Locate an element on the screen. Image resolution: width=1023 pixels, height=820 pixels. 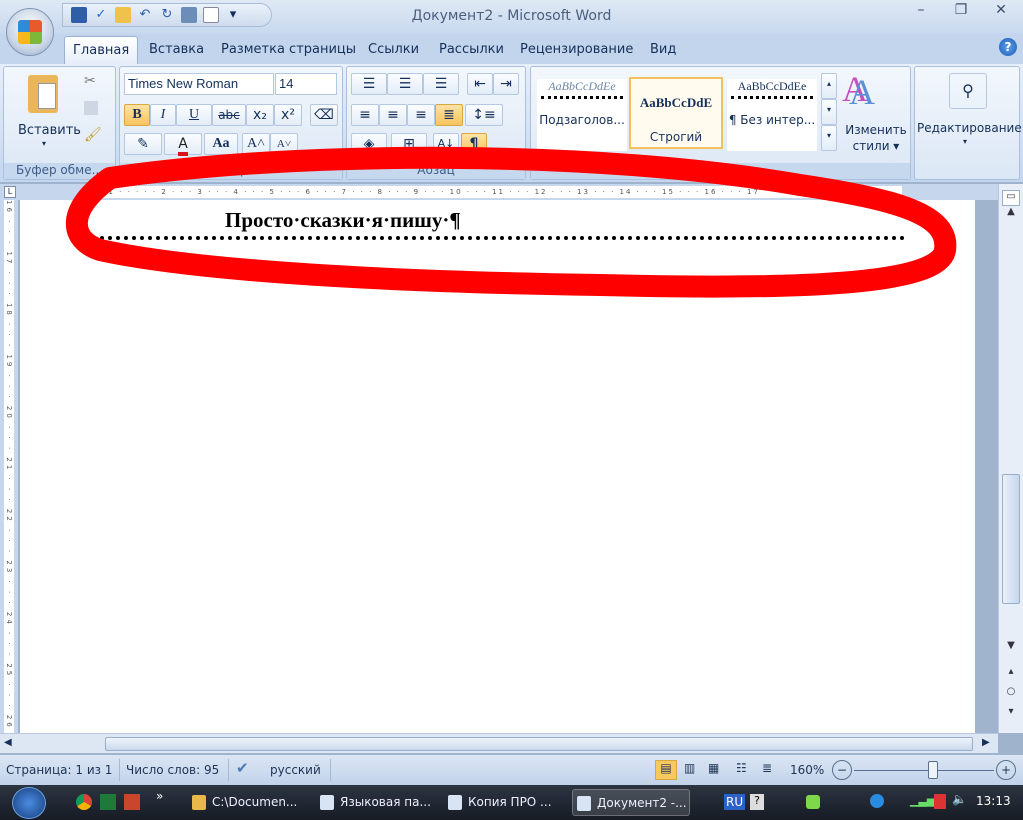
increase-indent-icon: ⇥ is located at coordinates (506, 84).